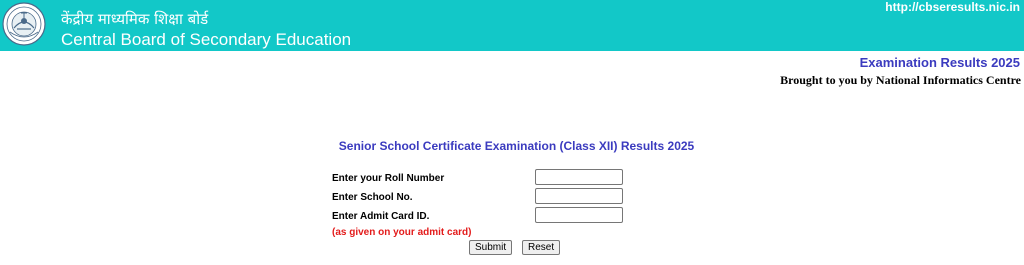 The height and width of the screenshot is (265, 1024). I want to click on site-url: http://cbseresults.nic.in, so click(952, 7).